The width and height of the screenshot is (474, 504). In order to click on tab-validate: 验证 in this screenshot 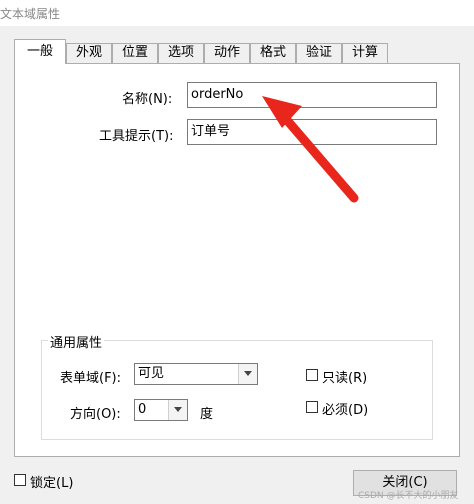, I will do `click(319, 53)`.